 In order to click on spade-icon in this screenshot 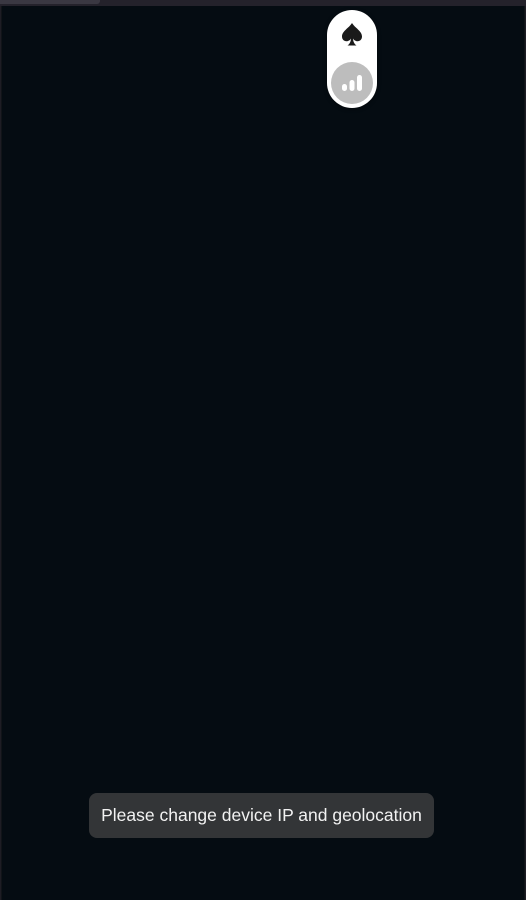, I will do `click(352, 34)`.